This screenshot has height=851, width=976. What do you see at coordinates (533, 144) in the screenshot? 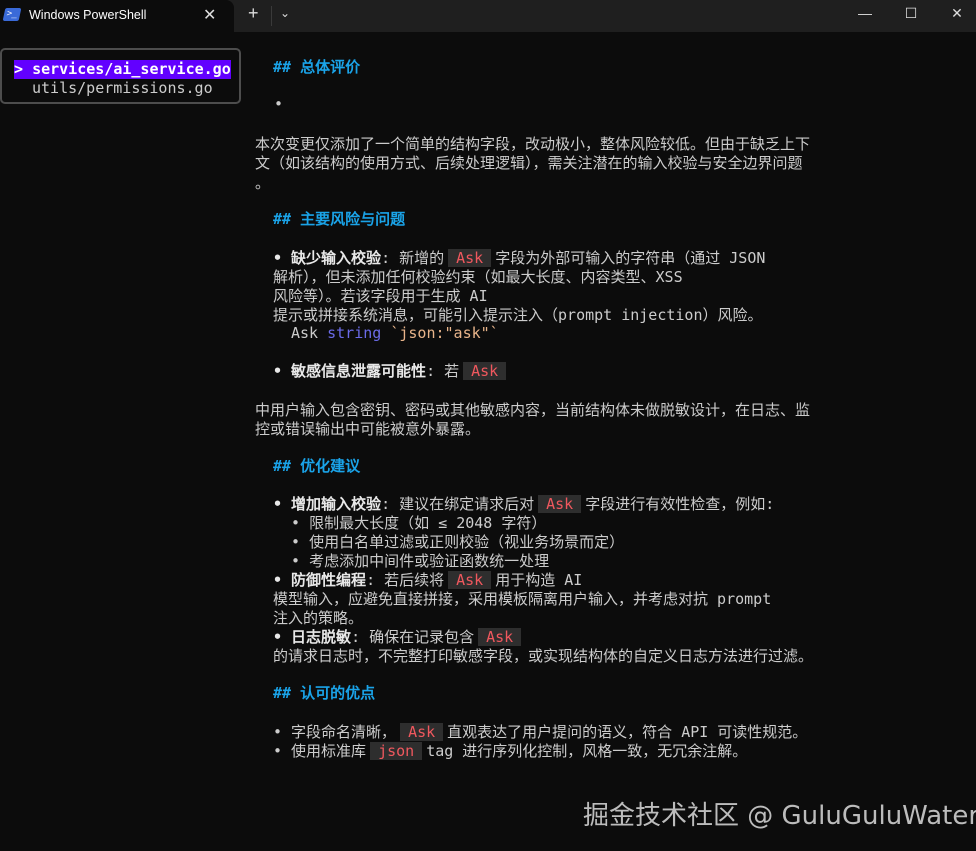
I see `paragraph-line: 本次变更仅添加了一个简单的结构字段，改动极小，整体风险较低。但由于缺乏上下` at bounding box center [533, 144].